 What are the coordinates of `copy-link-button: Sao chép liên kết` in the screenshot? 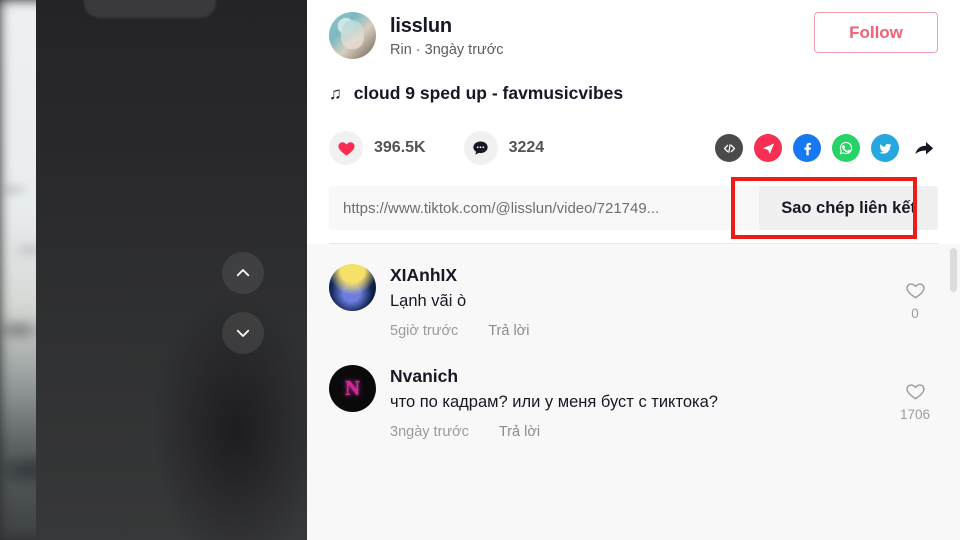 It's located at (848, 208).